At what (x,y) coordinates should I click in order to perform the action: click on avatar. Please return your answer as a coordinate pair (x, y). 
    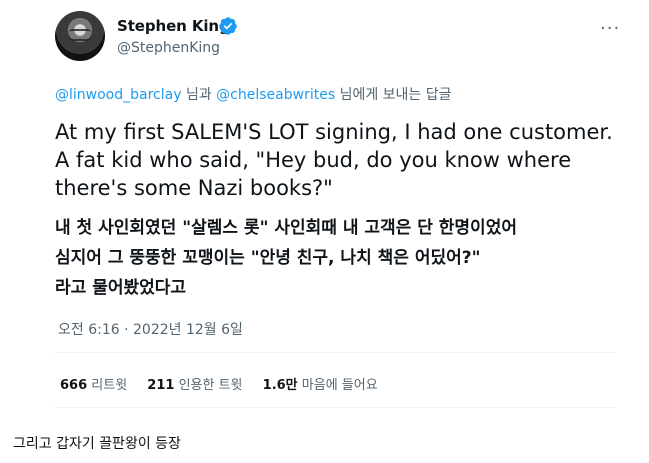
    Looking at the image, I should click on (80, 36).